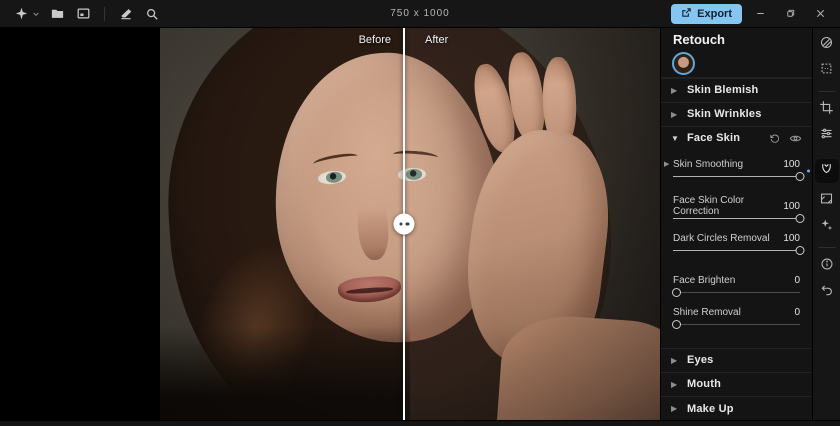  I want to click on undo-icon, so click(827, 292).